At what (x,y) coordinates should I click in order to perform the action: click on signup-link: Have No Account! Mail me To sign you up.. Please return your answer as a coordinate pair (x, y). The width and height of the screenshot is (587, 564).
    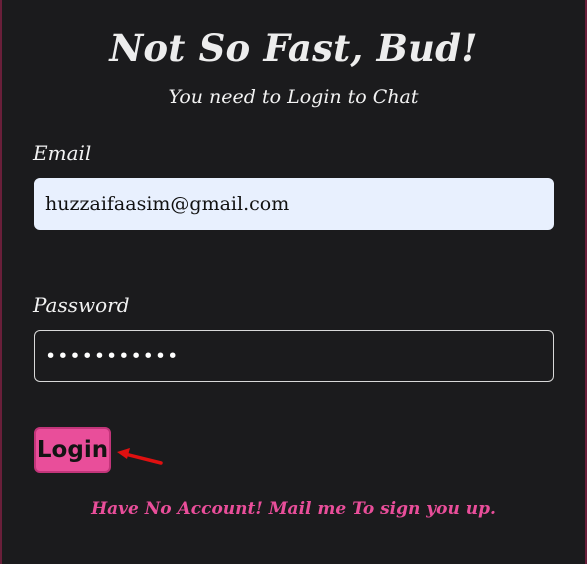
    Looking at the image, I should click on (293, 509).